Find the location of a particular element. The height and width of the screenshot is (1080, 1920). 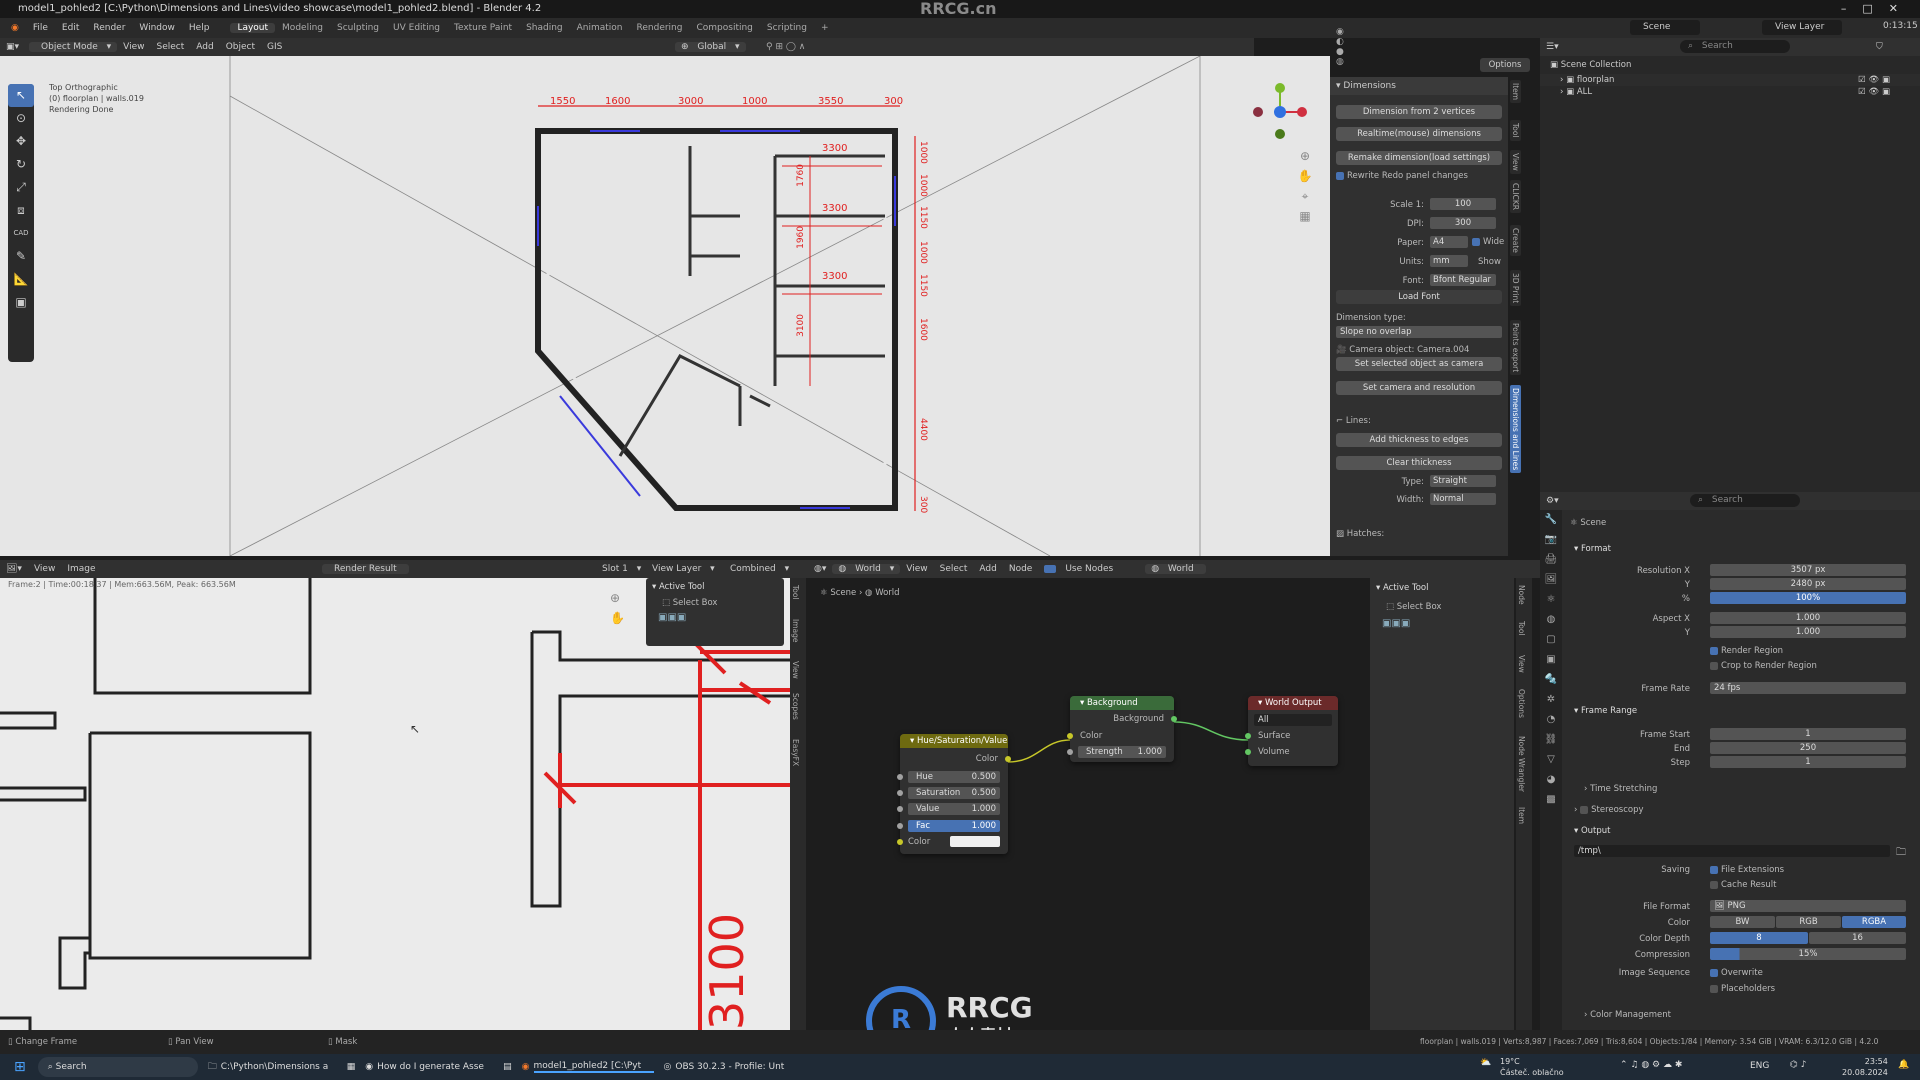

background-output-socket is located at coordinates (1174, 719).